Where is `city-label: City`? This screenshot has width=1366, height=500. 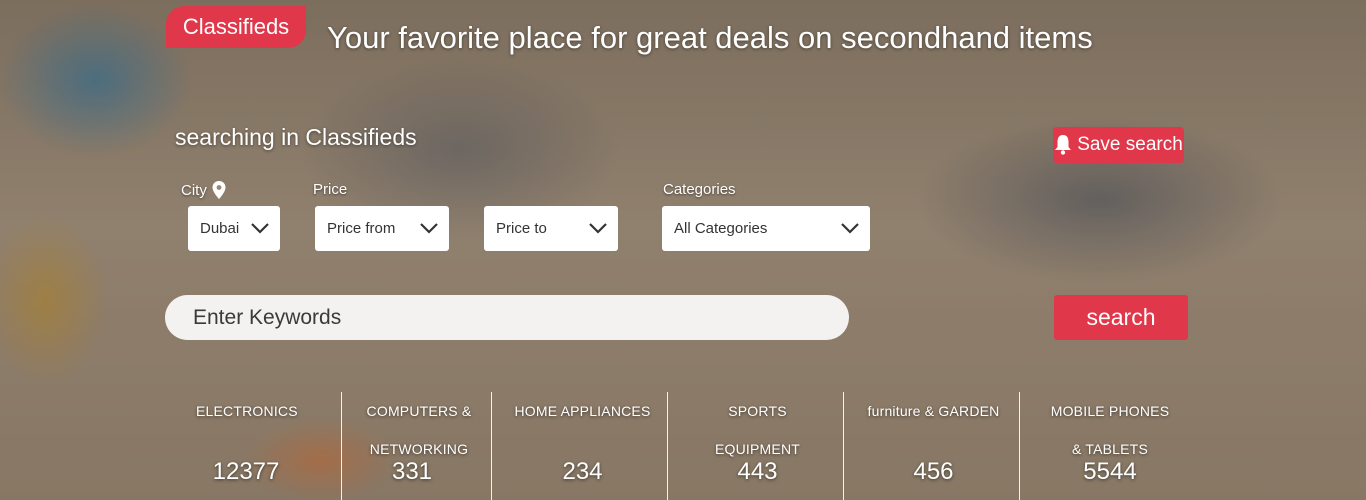 city-label: City is located at coordinates (203, 190).